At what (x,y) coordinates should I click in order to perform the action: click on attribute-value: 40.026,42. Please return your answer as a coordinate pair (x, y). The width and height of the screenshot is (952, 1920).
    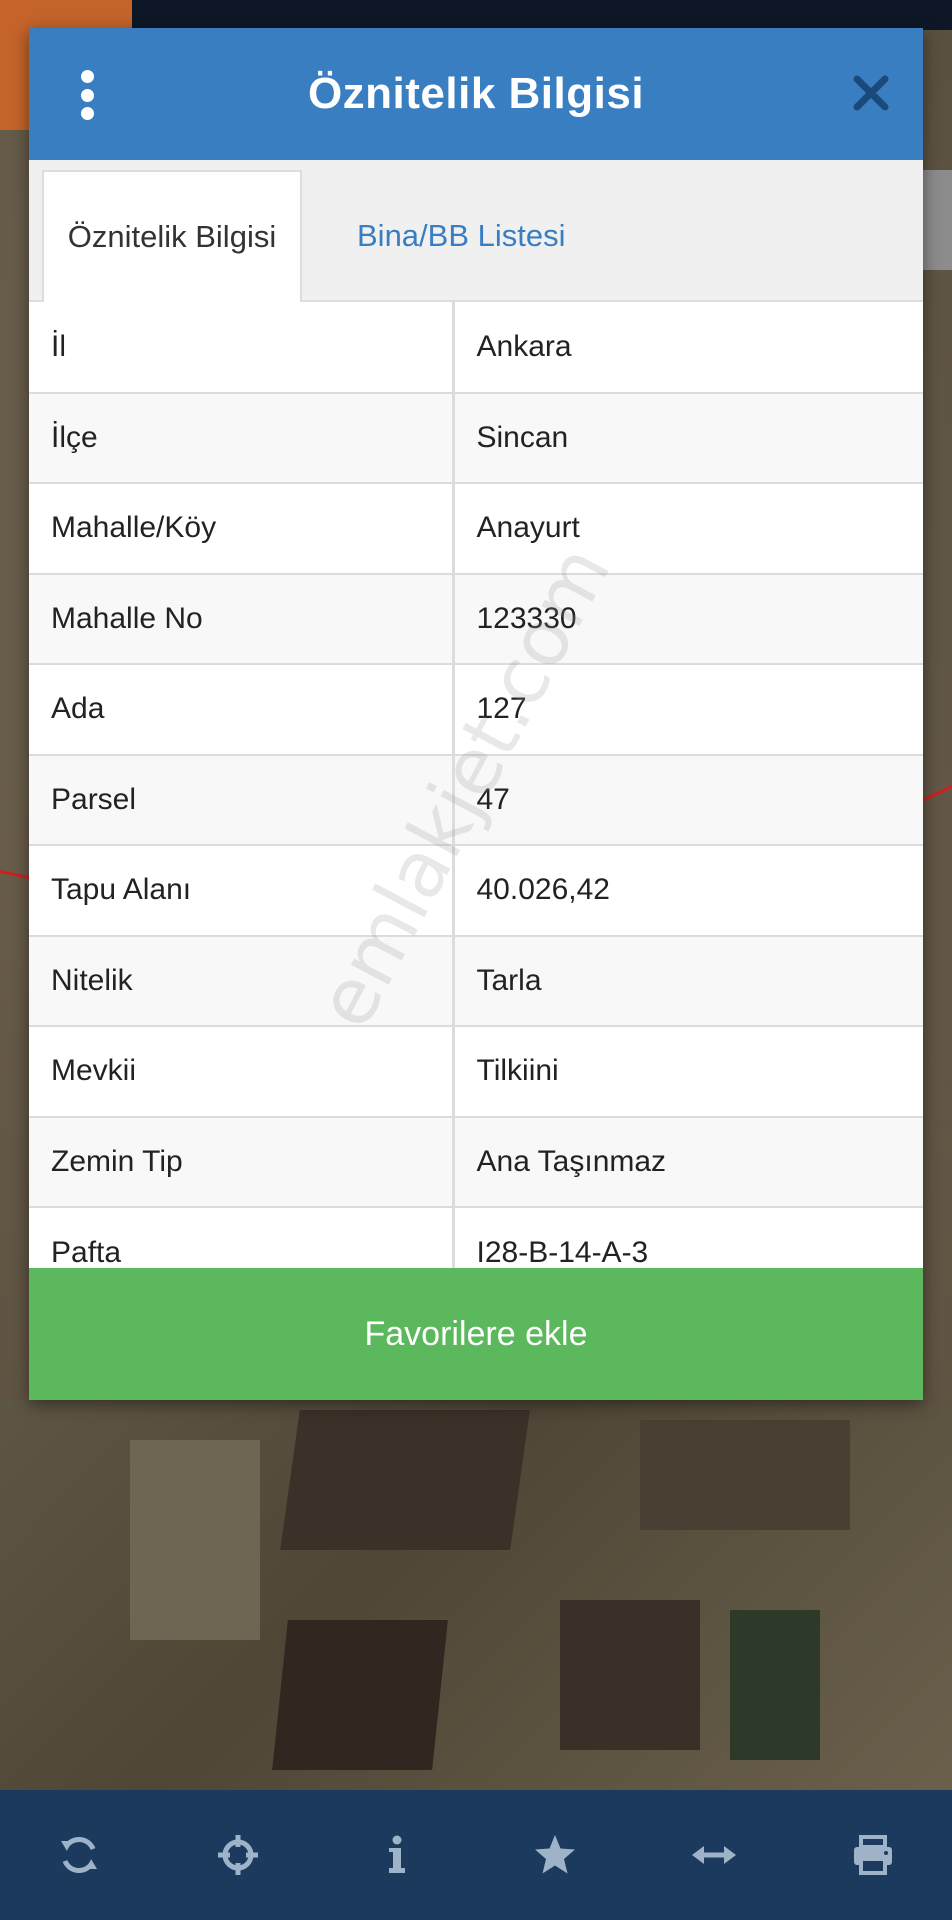
    Looking at the image, I should click on (688, 891).